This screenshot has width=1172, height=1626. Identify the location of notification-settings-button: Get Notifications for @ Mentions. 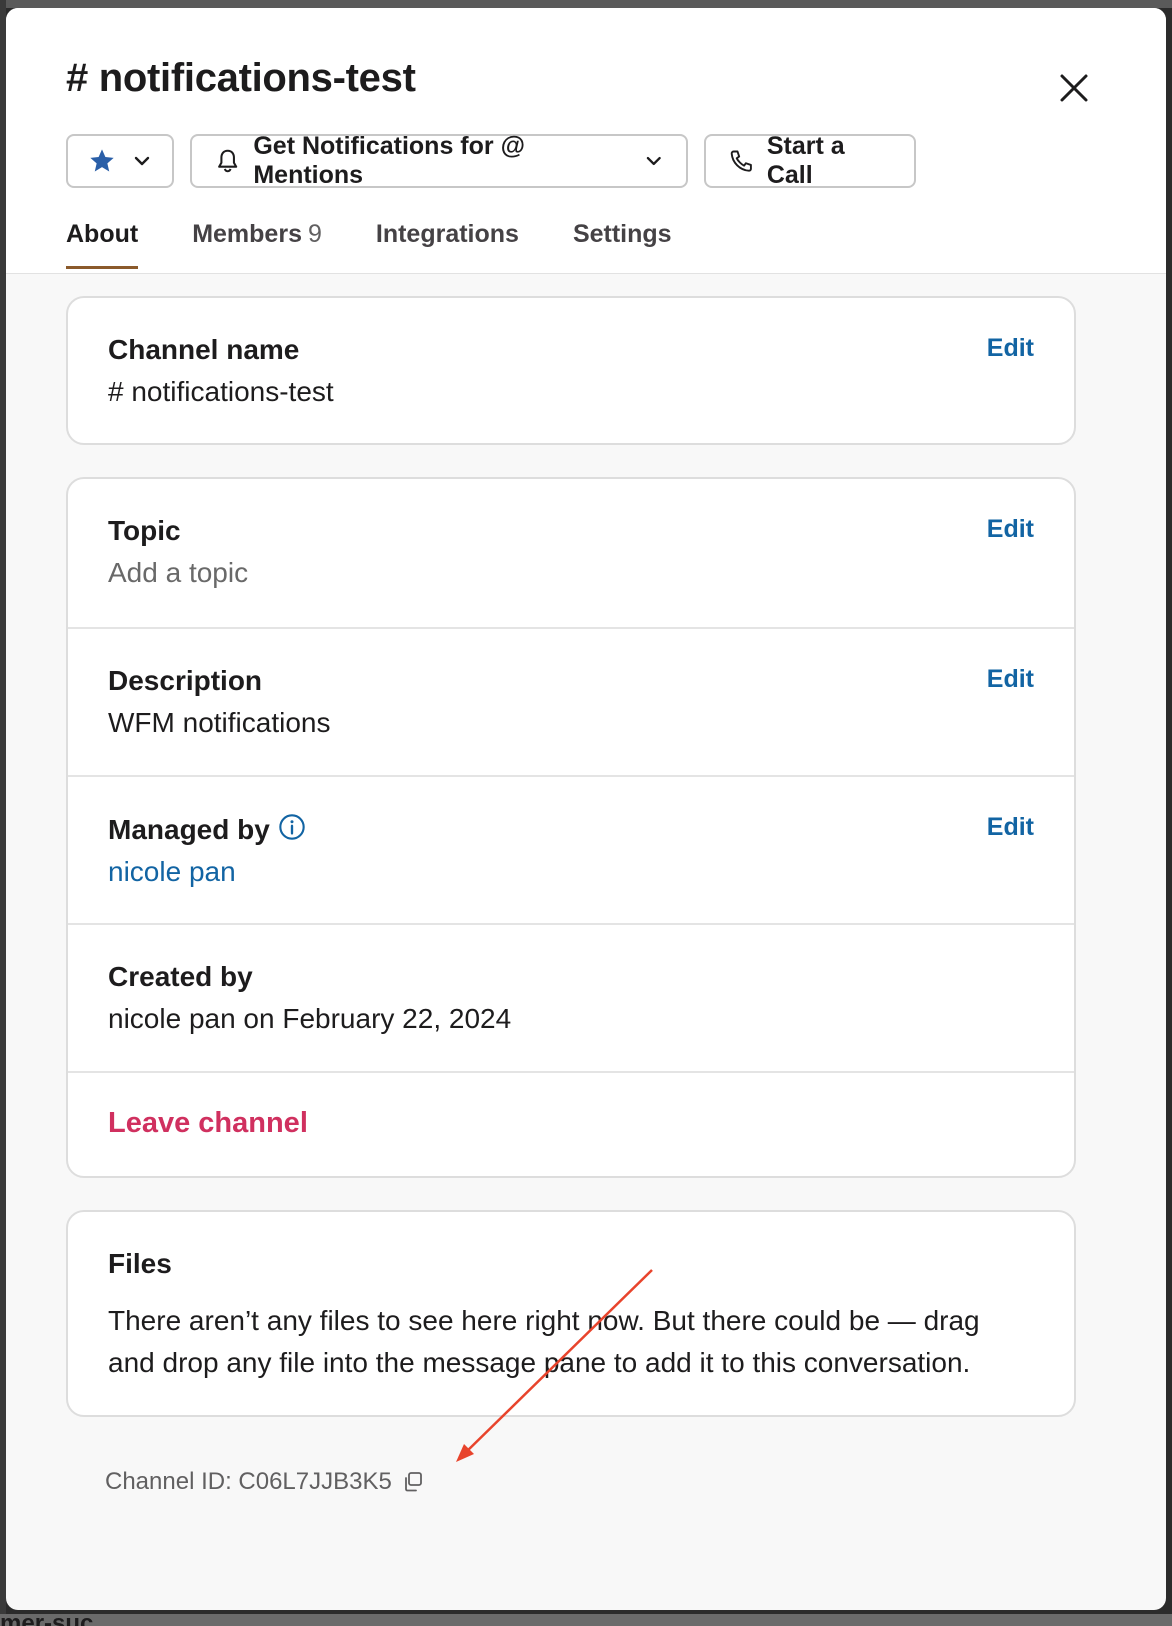
(439, 160).